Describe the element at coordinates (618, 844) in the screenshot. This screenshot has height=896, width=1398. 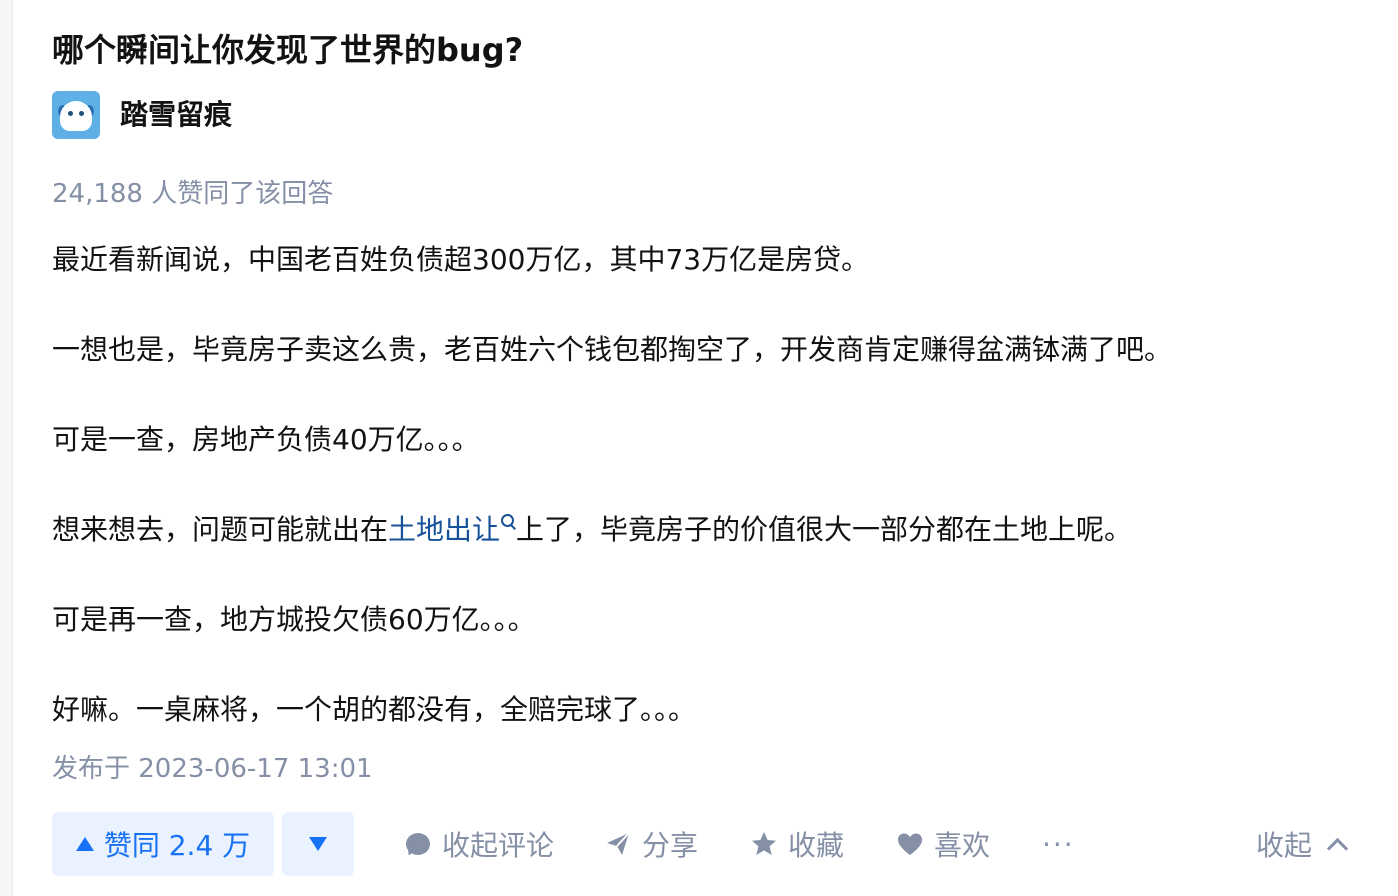
I see `paper-plane-icon` at that location.